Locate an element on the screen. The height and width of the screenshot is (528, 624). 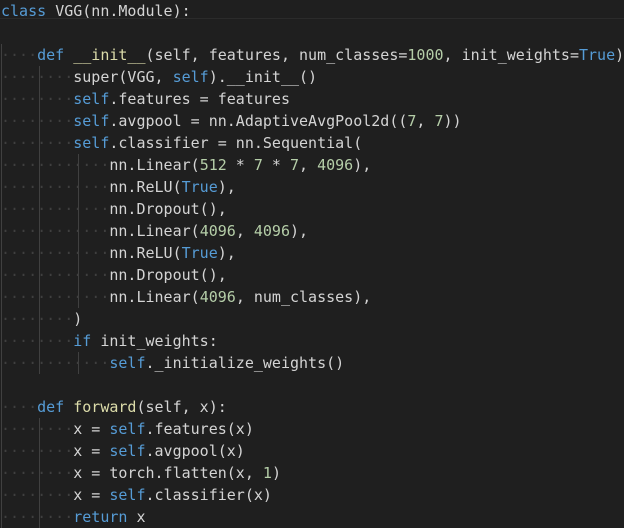
code-token: .avgpool(x) is located at coordinates (195, 451).